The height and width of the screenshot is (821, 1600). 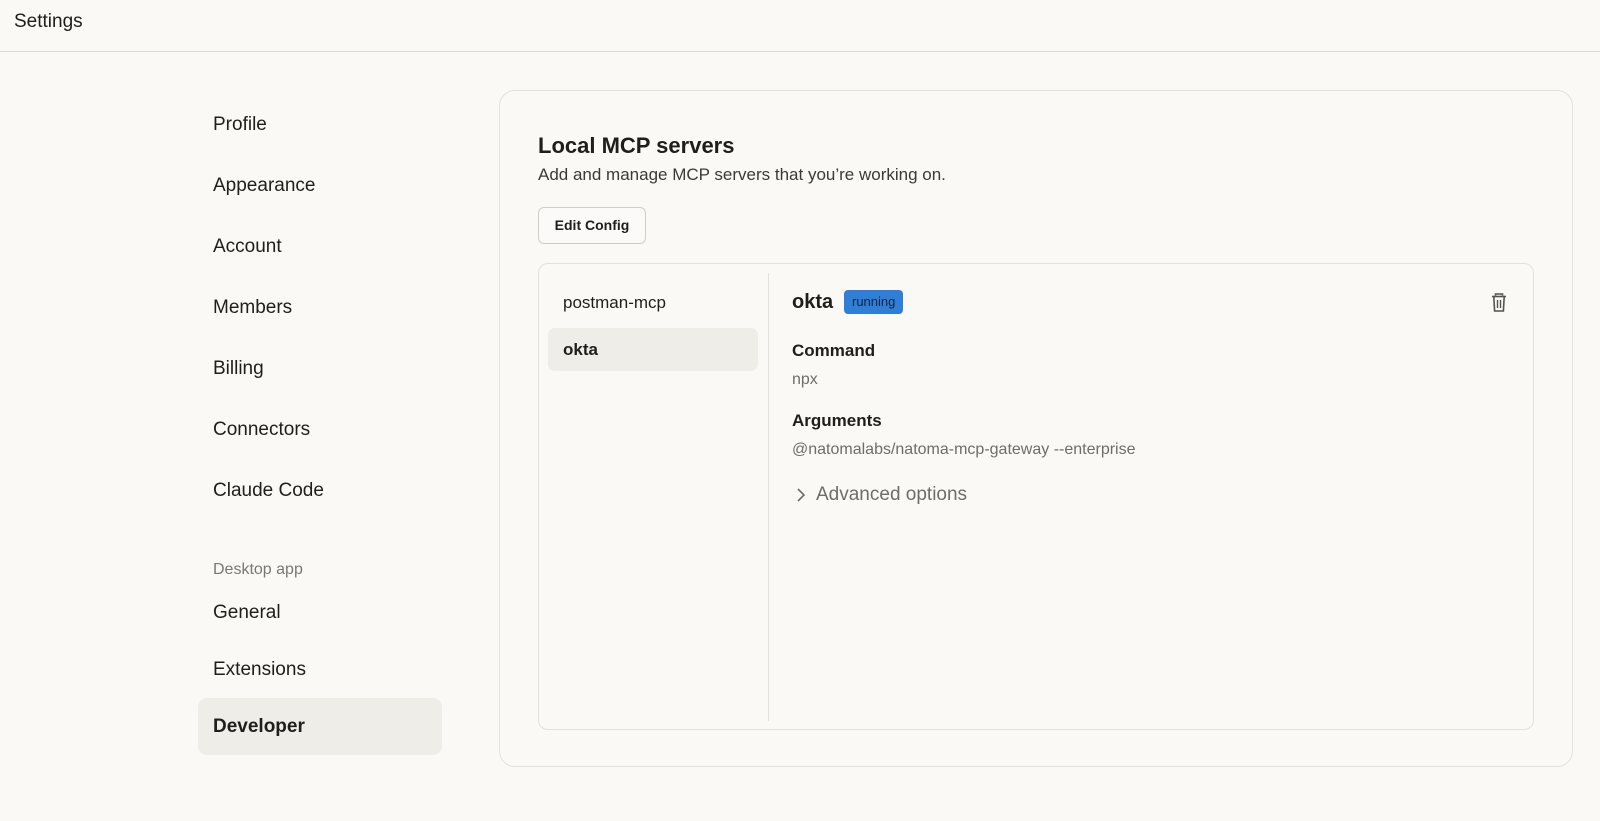 What do you see at coordinates (1499, 303) in the screenshot?
I see `trash-icon` at bounding box center [1499, 303].